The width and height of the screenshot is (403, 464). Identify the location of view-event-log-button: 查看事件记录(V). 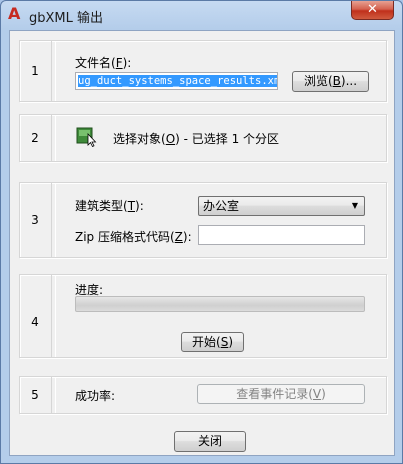
(281, 394).